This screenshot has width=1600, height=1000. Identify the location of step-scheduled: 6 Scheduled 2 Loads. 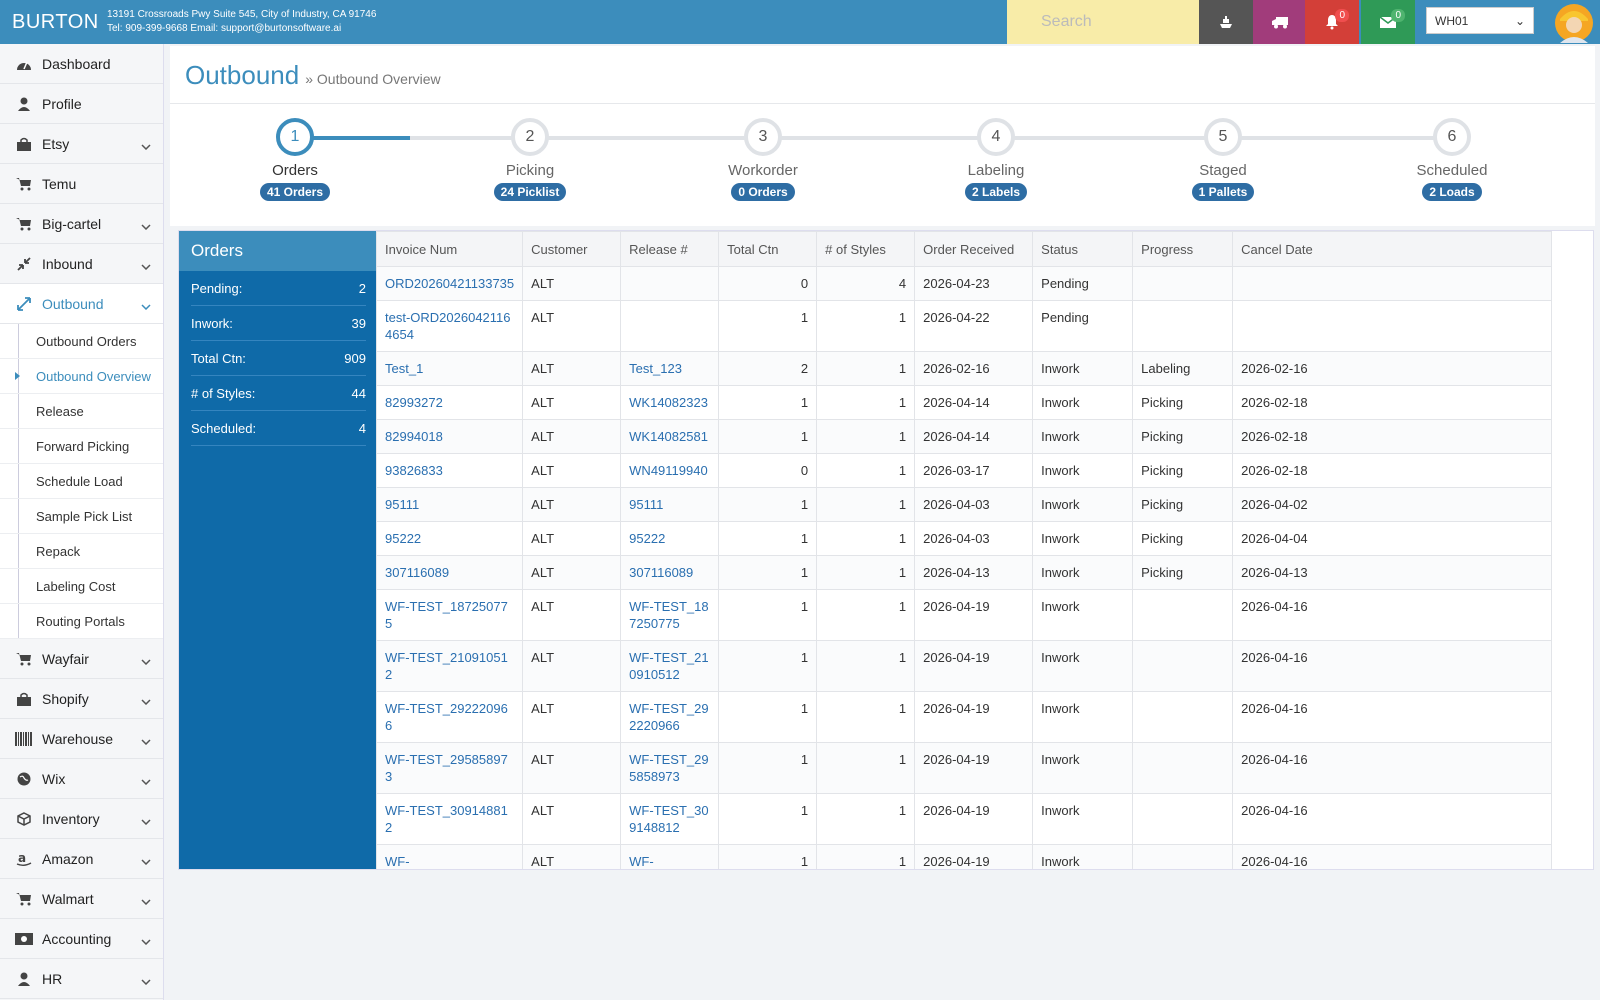
(1452, 159).